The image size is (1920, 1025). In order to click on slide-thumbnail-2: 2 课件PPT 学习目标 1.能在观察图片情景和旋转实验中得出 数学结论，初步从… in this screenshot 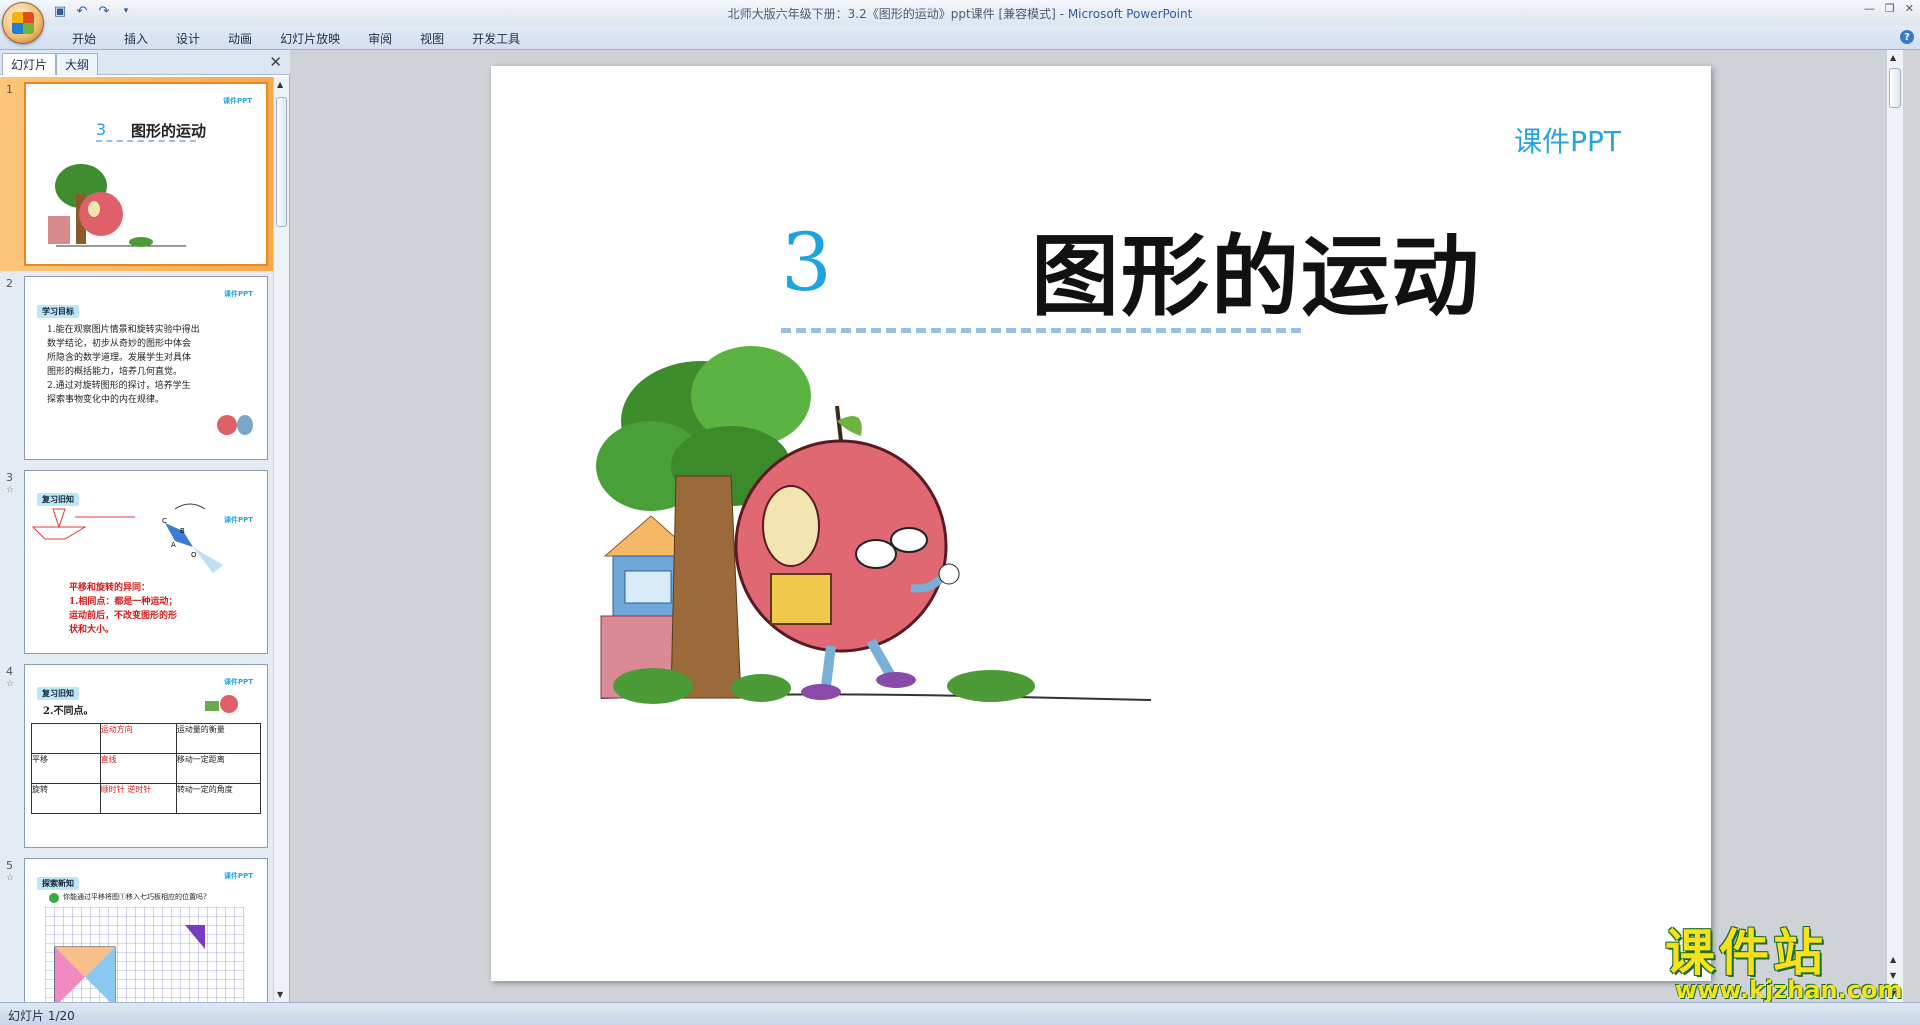, I will do `click(137, 368)`.